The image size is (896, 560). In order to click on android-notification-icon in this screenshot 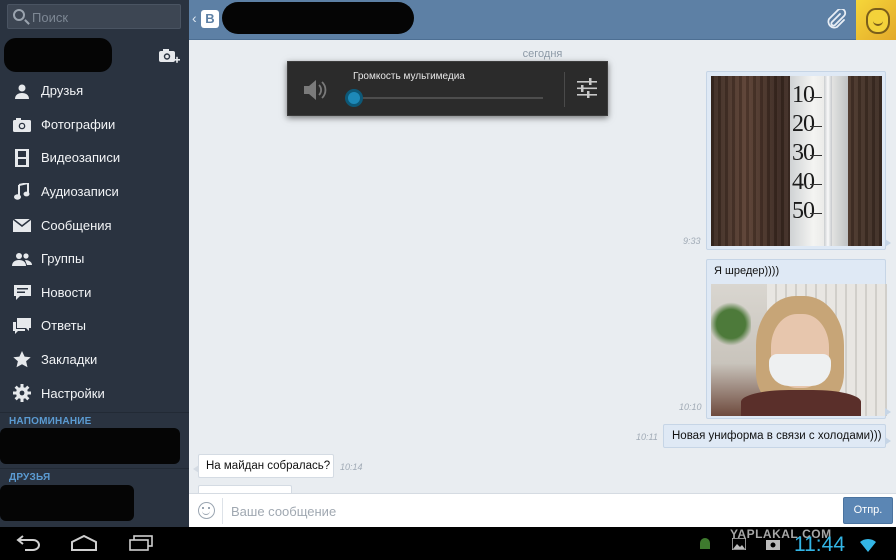, I will do `click(705, 543)`.